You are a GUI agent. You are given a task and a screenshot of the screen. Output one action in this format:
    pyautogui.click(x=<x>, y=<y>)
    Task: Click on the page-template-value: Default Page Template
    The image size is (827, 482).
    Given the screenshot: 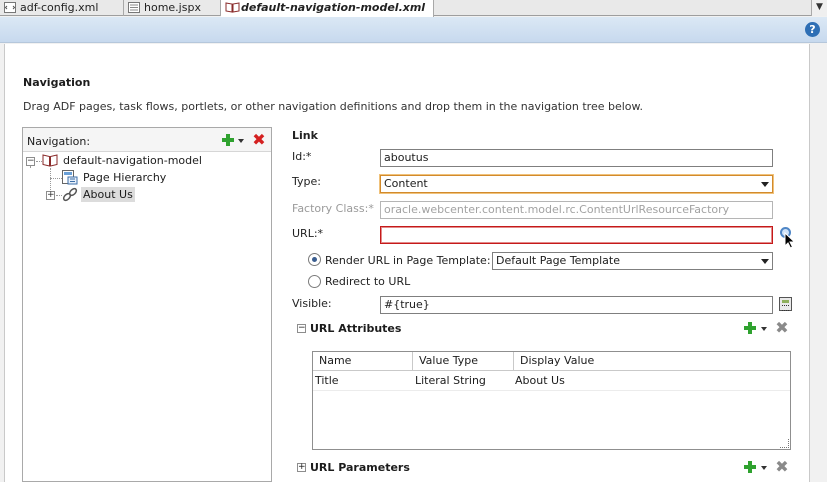 What is the action you would take?
    pyautogui.click(x=558, y=260)
    